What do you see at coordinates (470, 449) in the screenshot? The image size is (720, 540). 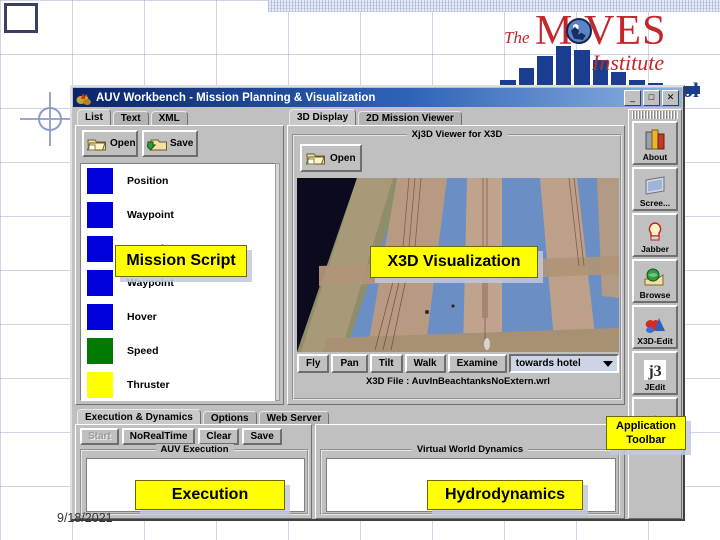 I see `virtual-world-dynamics-title: Virtual World Dynamics` at bounding box center [470, 449].